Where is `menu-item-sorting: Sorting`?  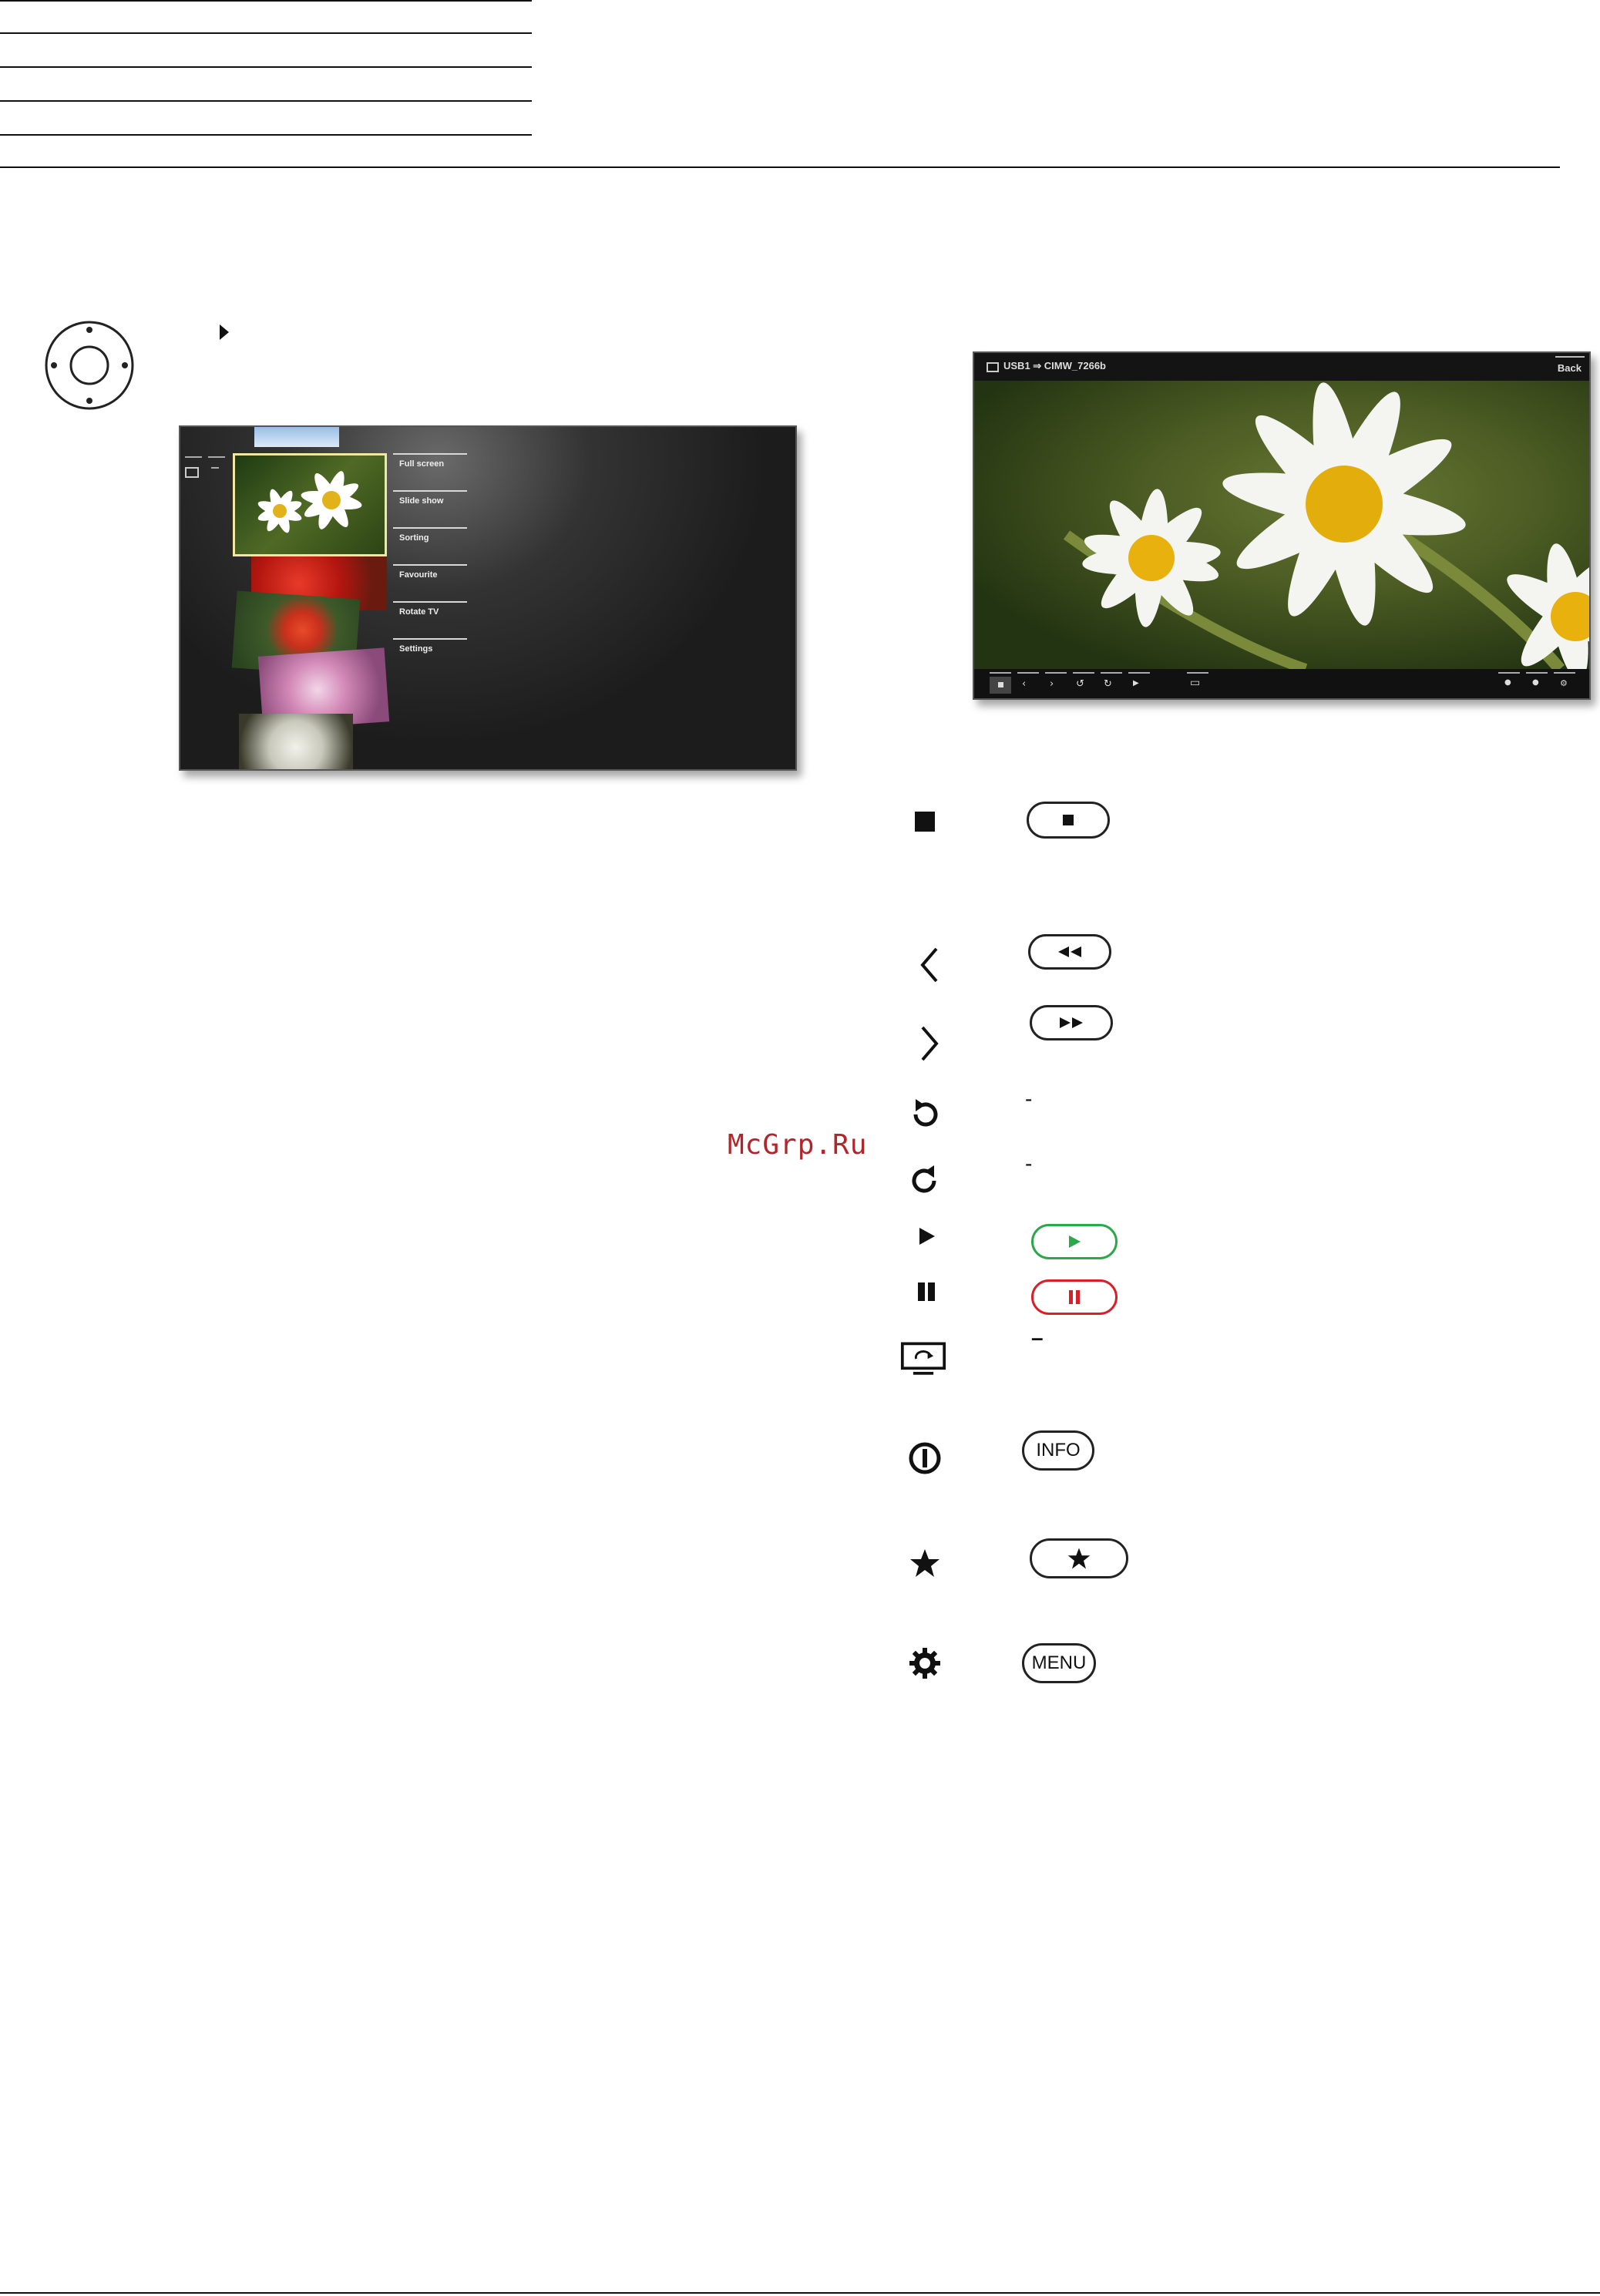 menu-item-sorting: Sorting is located at coordinates (430, 545).